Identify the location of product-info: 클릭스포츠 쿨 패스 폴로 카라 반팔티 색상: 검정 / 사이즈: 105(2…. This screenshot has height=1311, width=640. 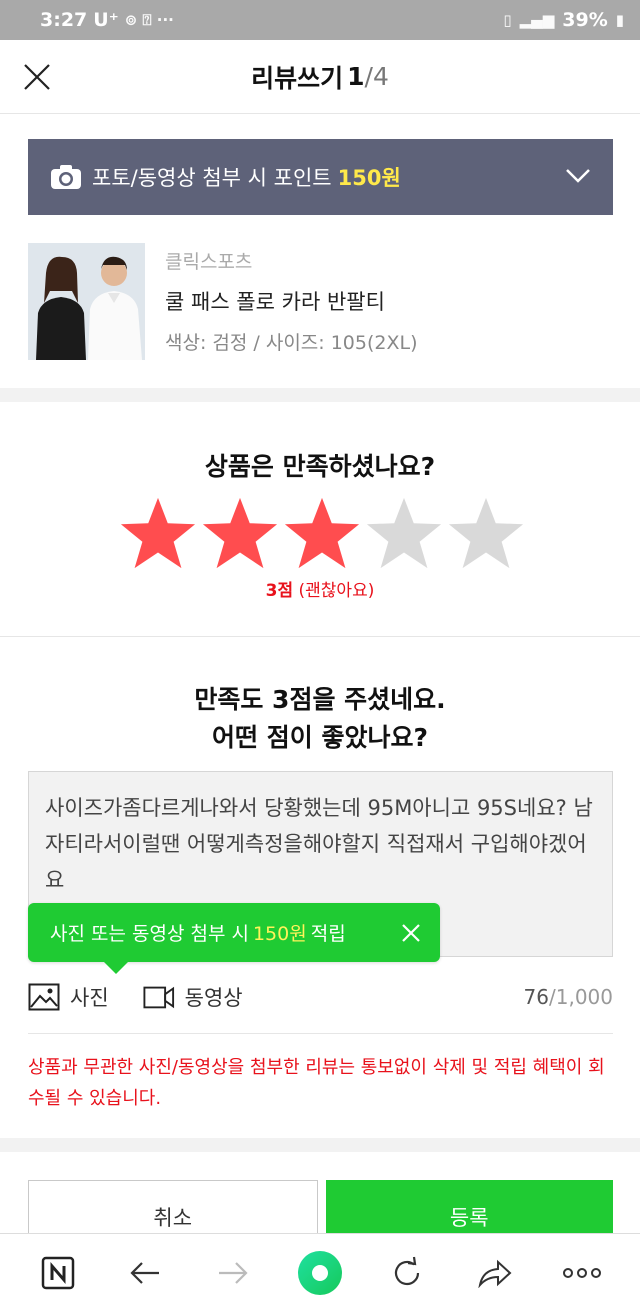
(320, 302).